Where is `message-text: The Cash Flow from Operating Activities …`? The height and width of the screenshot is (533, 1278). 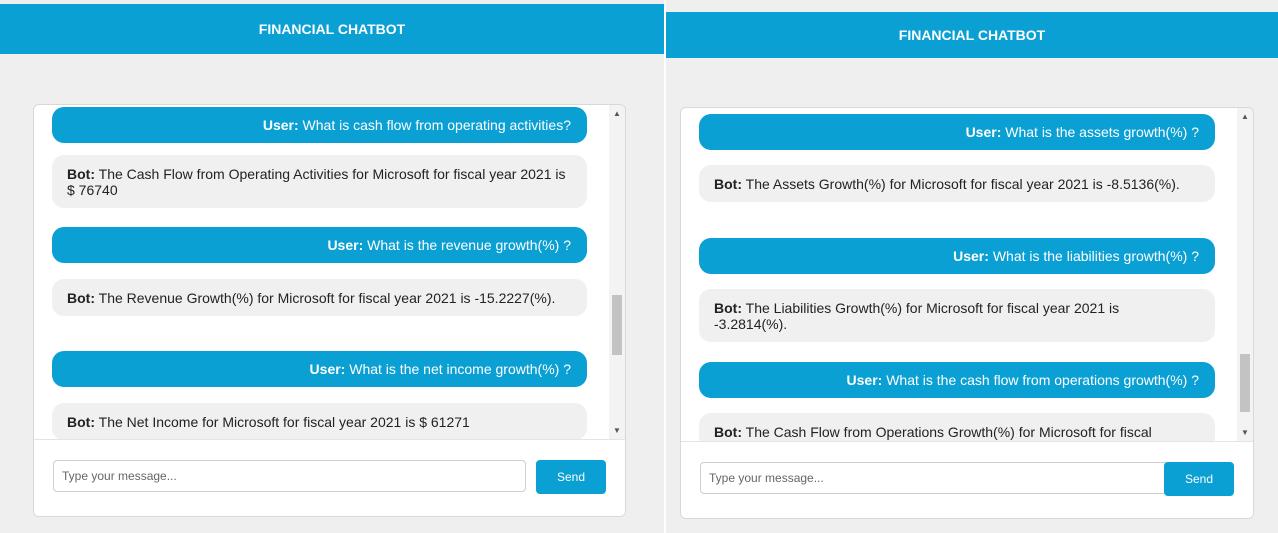 message-text: The Cash Flow from Operating Activities … is located at coordinates (316, 182).